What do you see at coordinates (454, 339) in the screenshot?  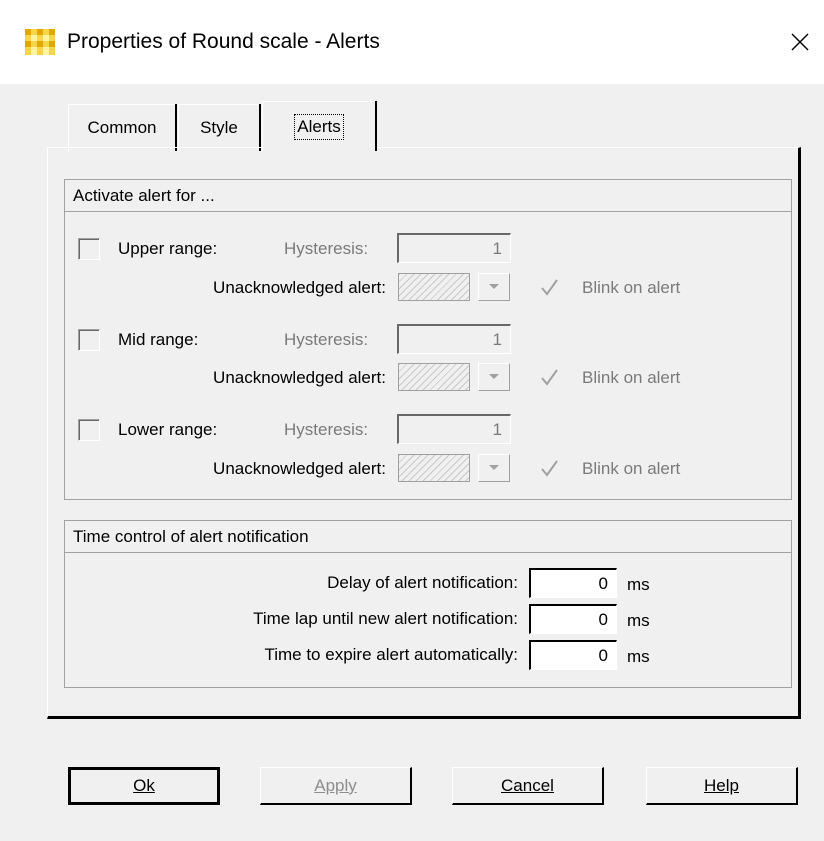 I see `mid-hysteresis-field: 1` at bounding box center [454, 339].